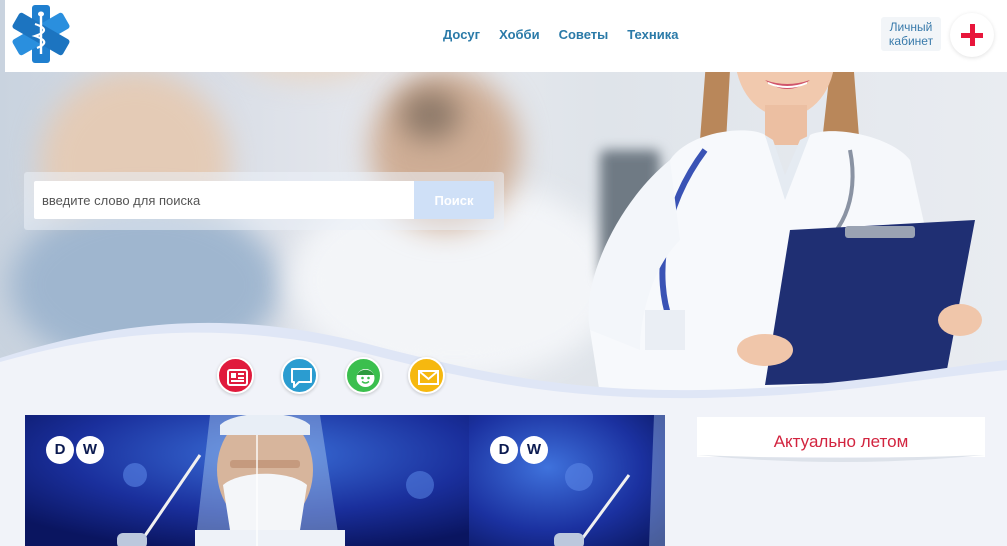  Describe the element at coordinates (41, 34) in the screenshot. I see `medical-star-logo-icon` at that location.